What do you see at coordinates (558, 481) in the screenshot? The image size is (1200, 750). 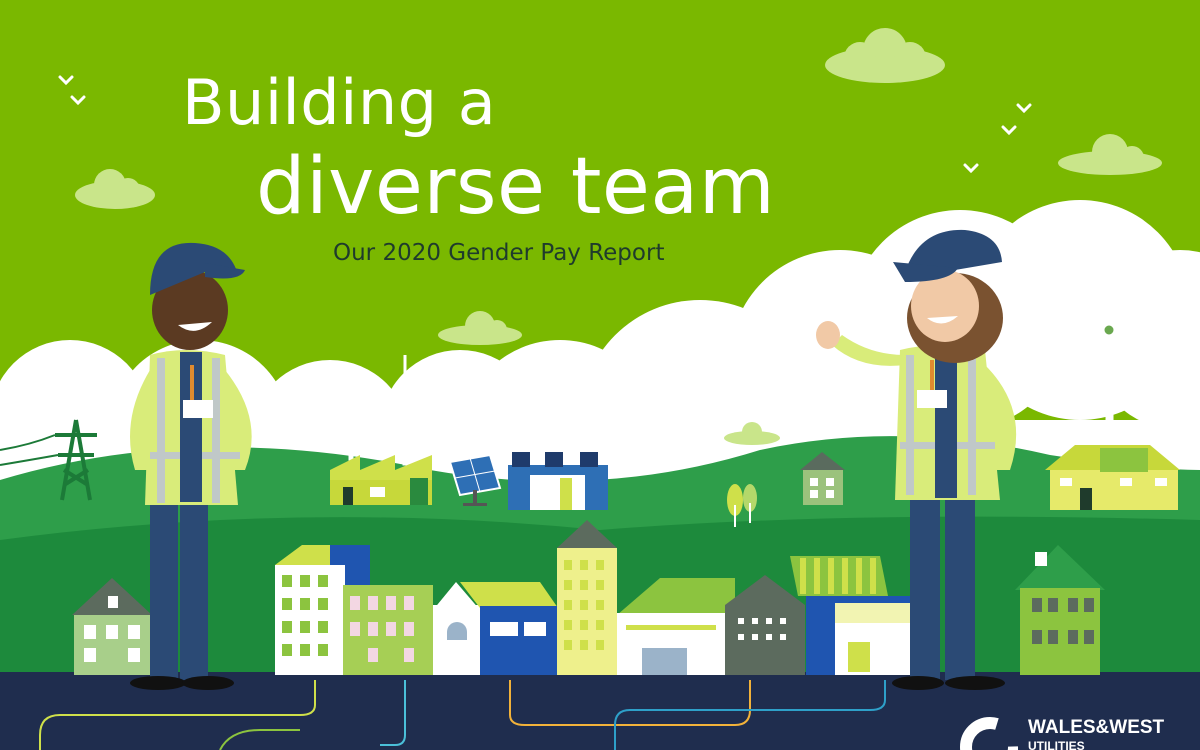 I see `power-station-icon` at bounding box center [558, 481].